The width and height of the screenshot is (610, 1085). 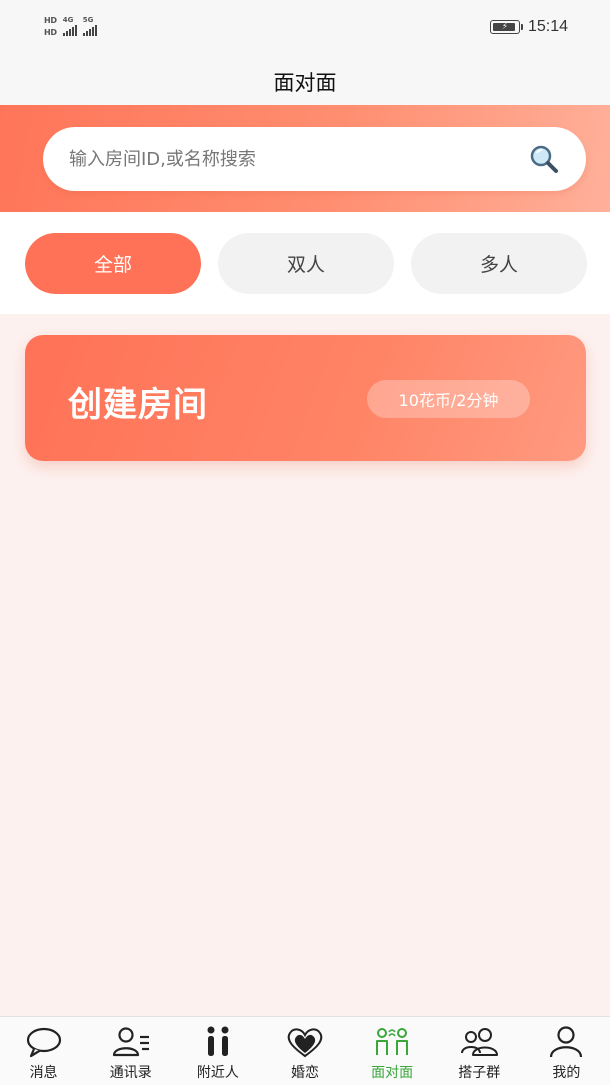 I want to click on nav-face-to-face: 面对面, so click(x=392, y=1051).